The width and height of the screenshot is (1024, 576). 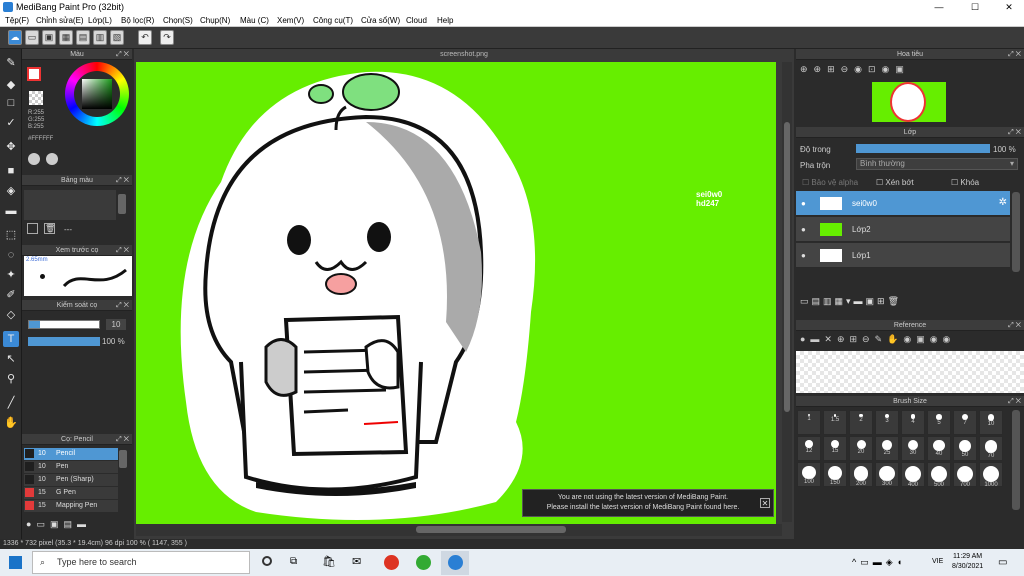 I want to click on close-button: ✕, so click(x=1008, y=7).